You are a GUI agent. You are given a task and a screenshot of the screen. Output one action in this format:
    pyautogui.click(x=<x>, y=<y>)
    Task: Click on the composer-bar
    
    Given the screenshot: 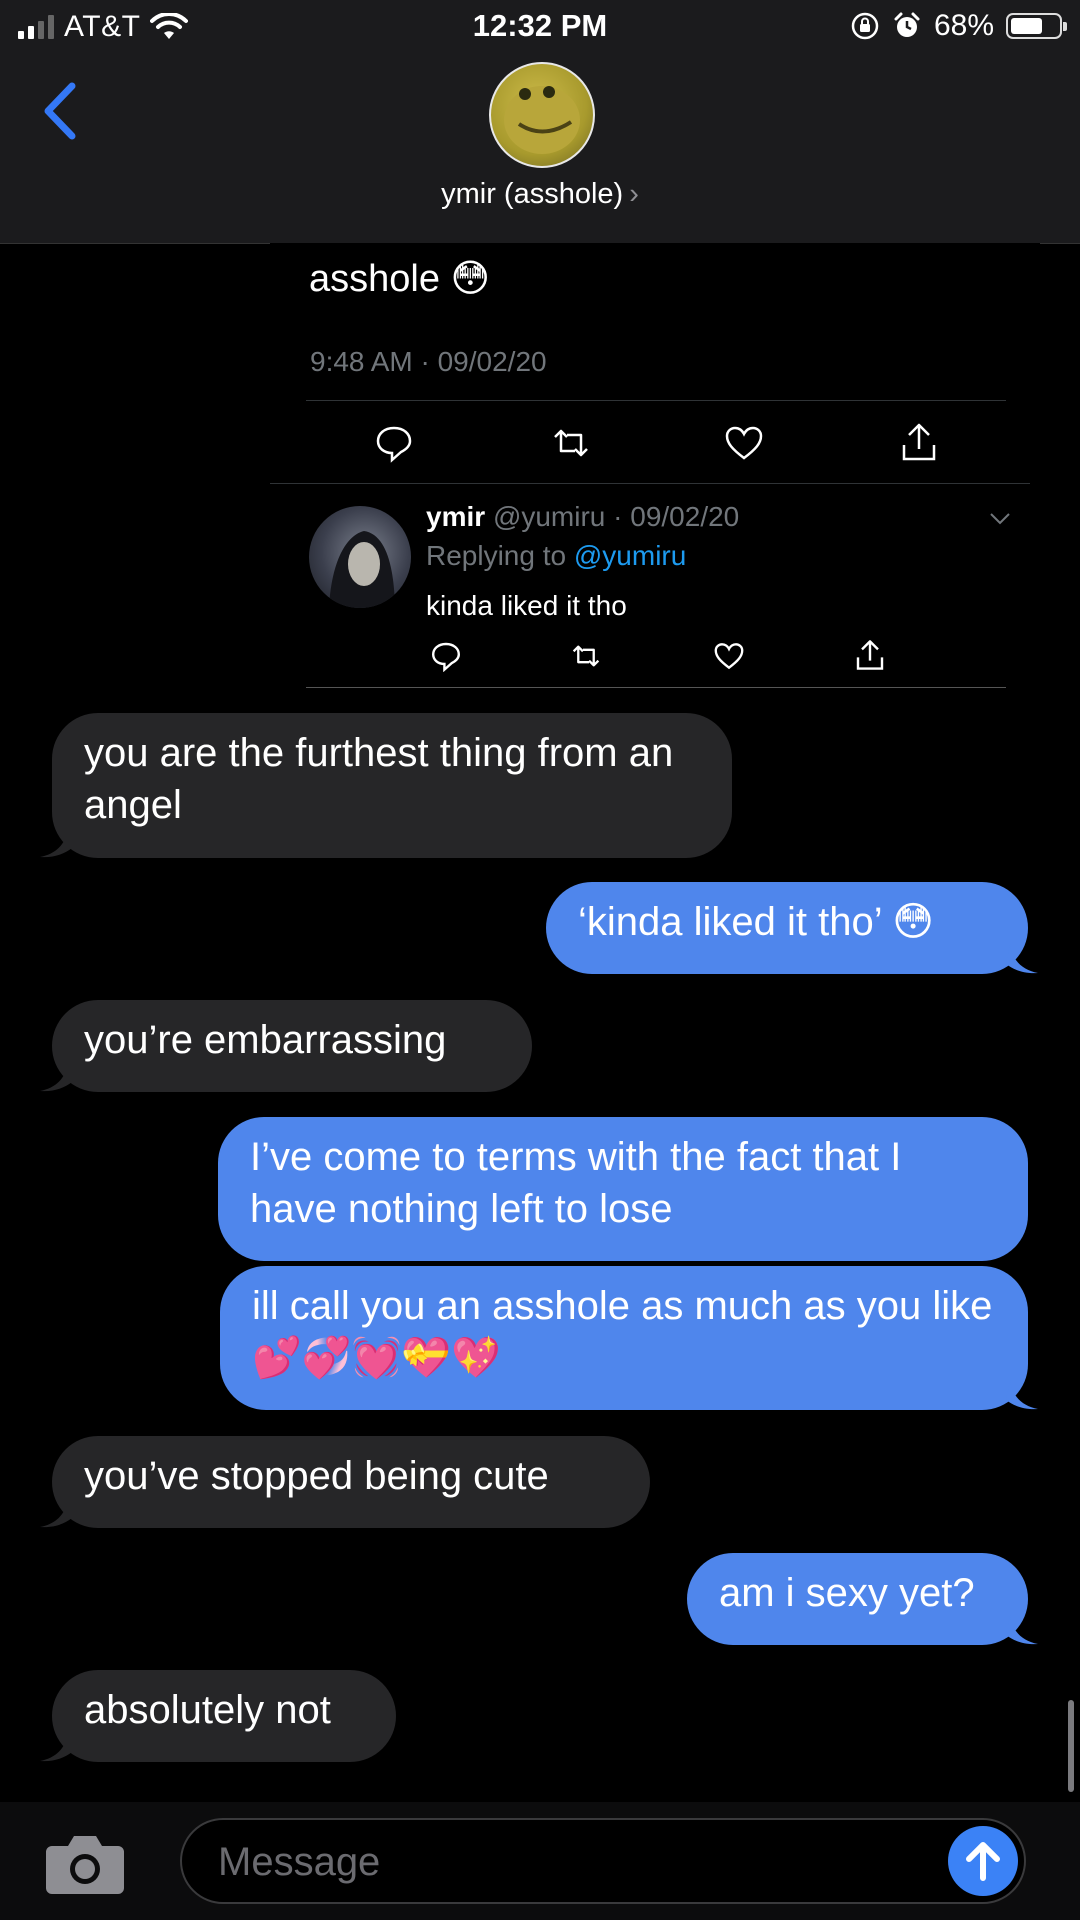 What is the action you would take?
    pyautogui.click(x=540, y=1861)
    